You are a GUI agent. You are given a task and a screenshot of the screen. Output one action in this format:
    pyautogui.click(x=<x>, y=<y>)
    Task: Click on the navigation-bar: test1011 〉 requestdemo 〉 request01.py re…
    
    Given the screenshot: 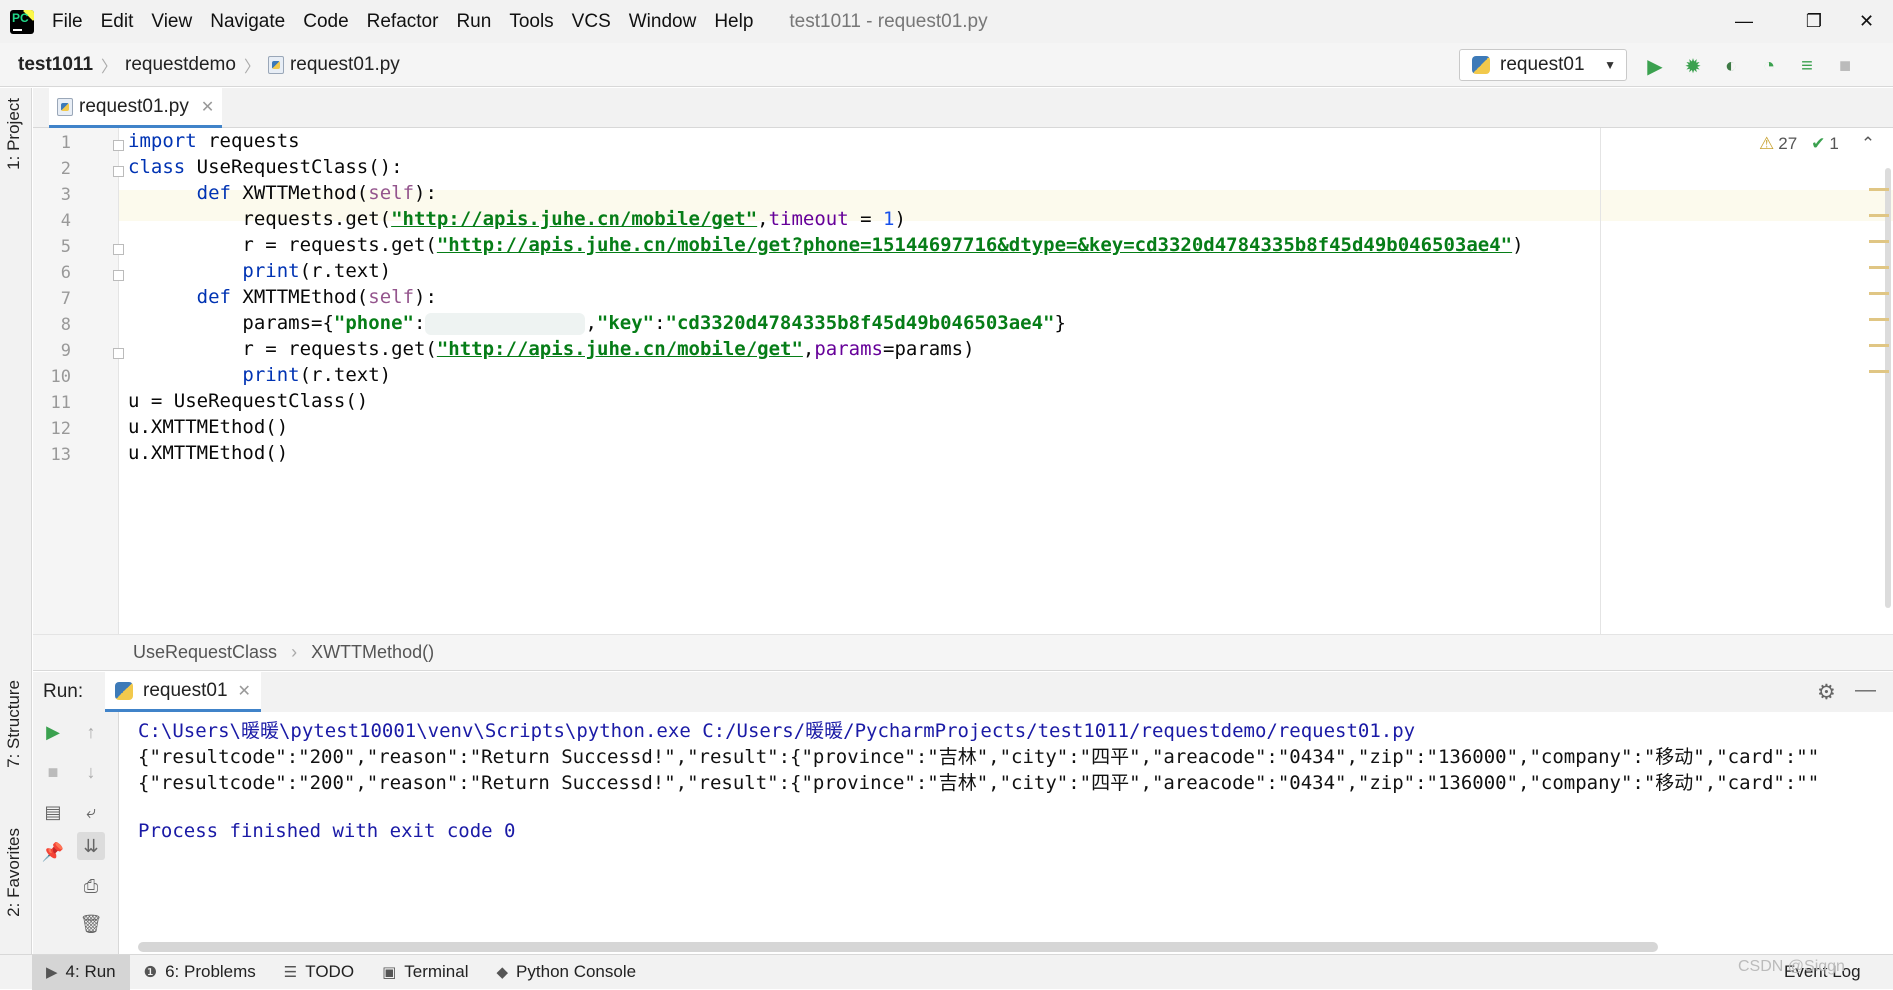 What is the action you would take?
    pyautogui.click(x=946, y=65)
    